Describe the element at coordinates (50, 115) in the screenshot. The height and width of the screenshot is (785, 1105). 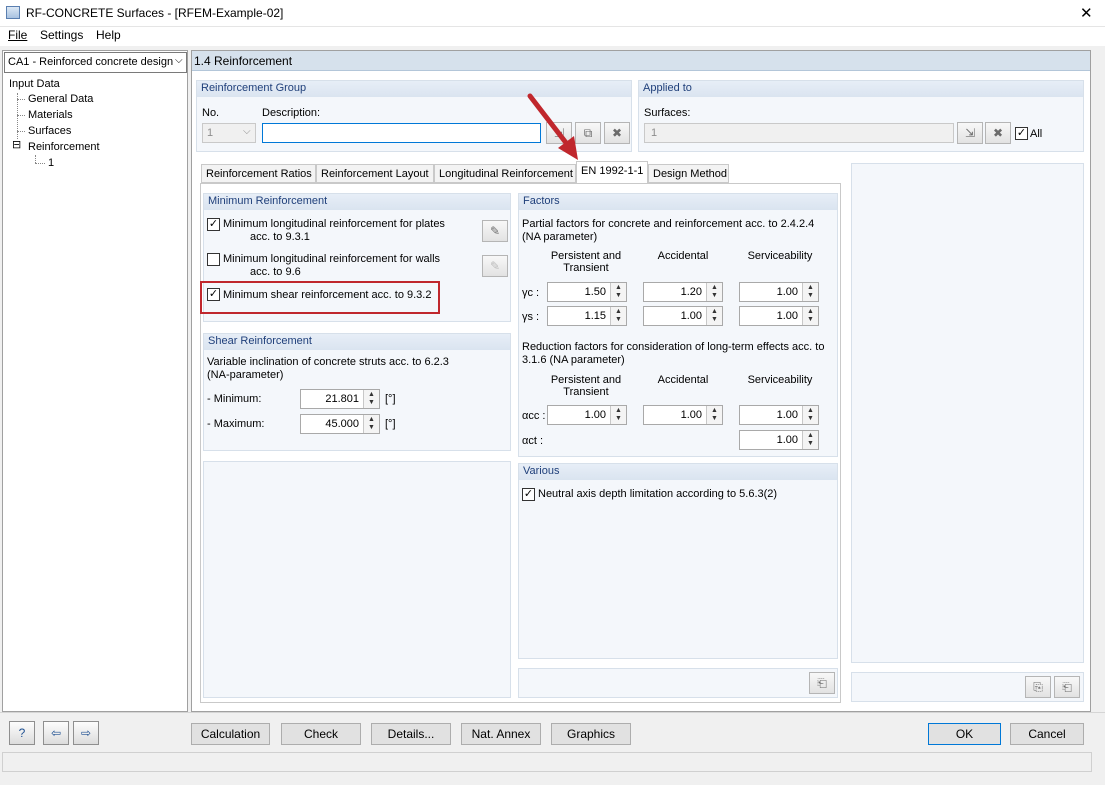
I see `tree-item-materials: Materials` at that location.